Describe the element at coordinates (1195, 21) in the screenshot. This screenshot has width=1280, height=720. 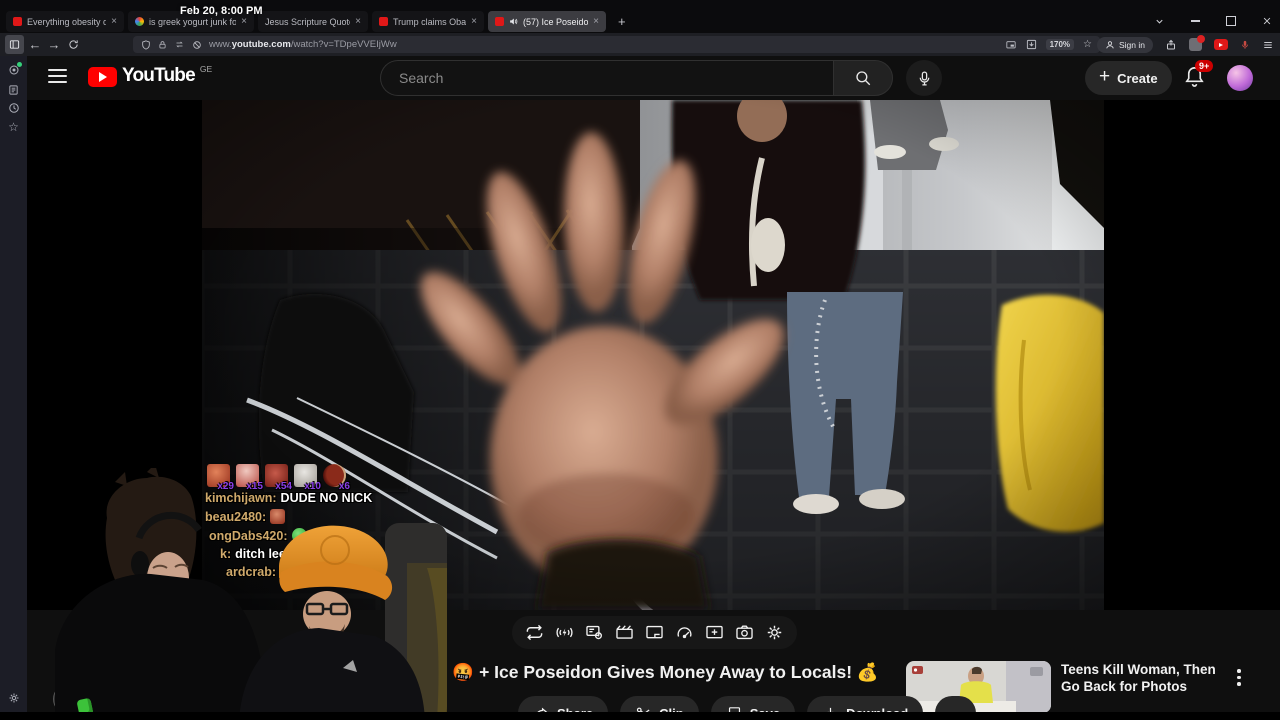
I see `minimize-button` at that location.